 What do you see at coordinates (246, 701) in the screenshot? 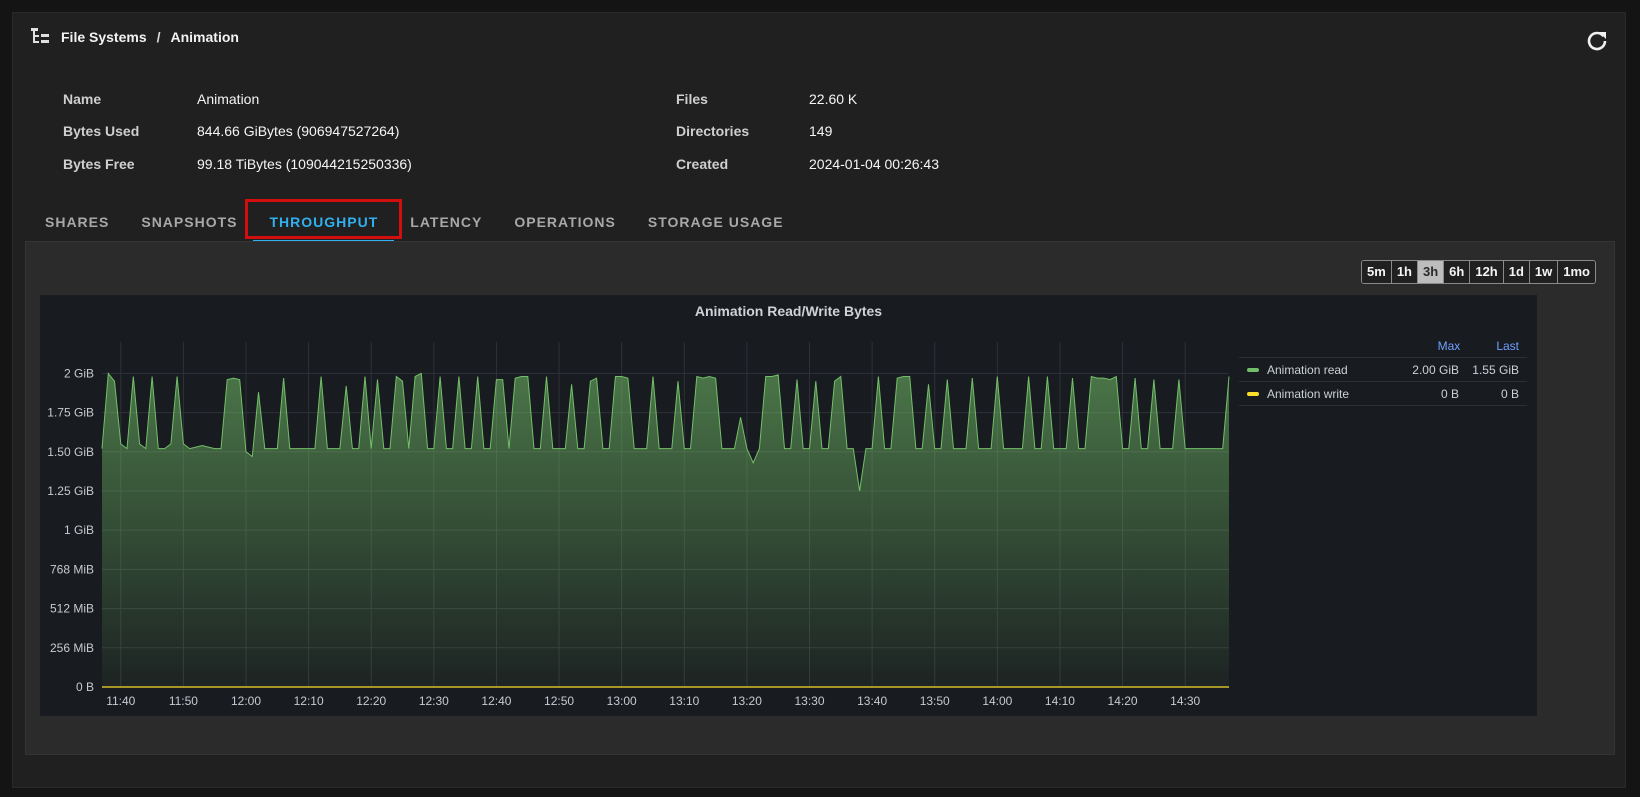
I see `x-tick-label: 12:00` at bounding box center [246, 701].